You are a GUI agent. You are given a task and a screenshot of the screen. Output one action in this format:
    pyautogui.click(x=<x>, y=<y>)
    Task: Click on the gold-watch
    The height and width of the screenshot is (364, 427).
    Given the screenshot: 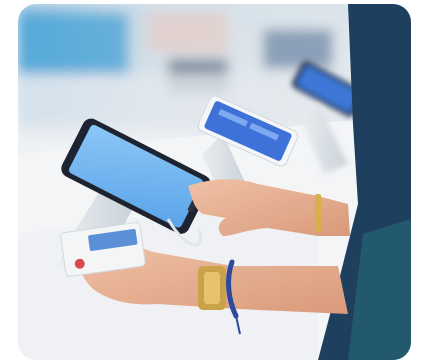 What is the action you would take?
    pyautogui.click(x=212, y=288)
    